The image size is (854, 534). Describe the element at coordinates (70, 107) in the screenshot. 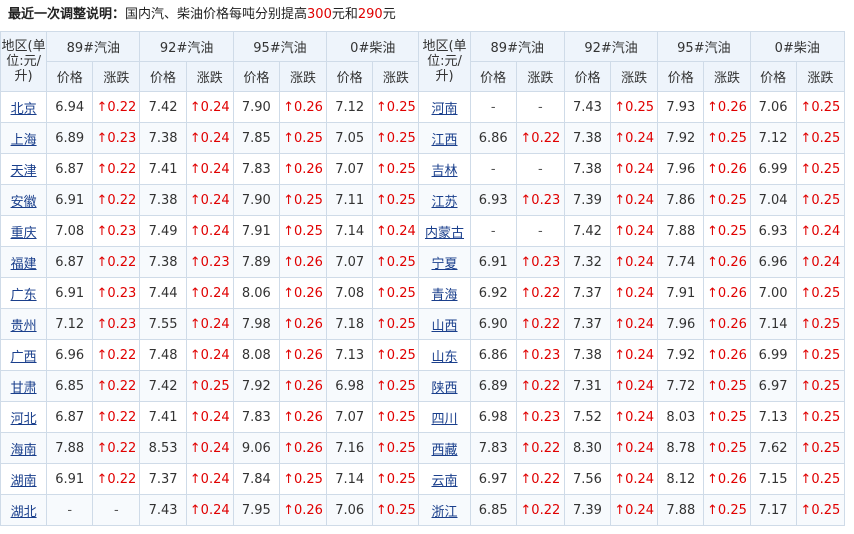

I see `price-cell: 6.94` at that location.